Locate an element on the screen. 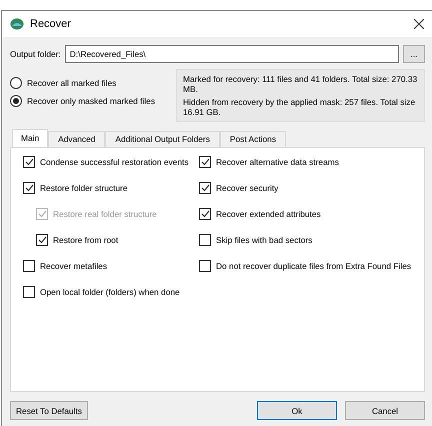 The image size is (432, 426). info-text: Hidden from recovery by the applied mask: 257 files. Total size 16.91 GB. is located at coordinates (299, 107).